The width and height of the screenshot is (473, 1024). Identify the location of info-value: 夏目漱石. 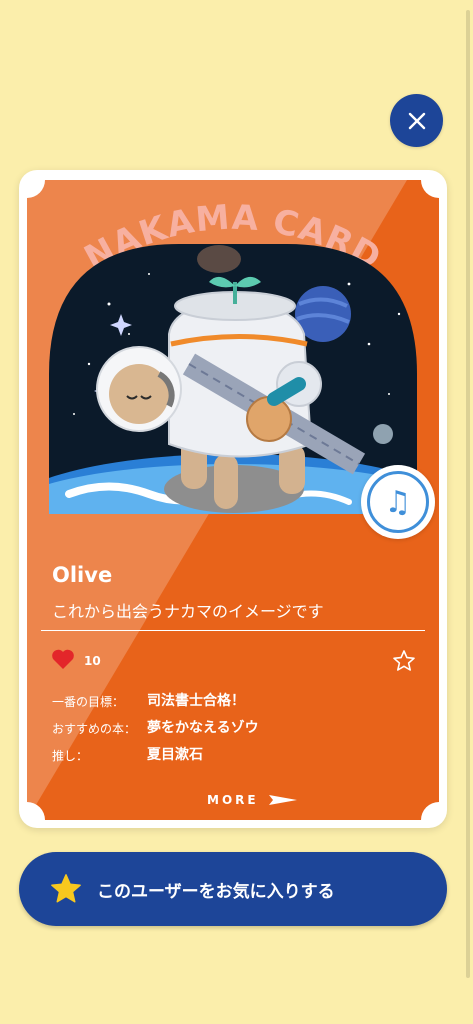
(175, 755).